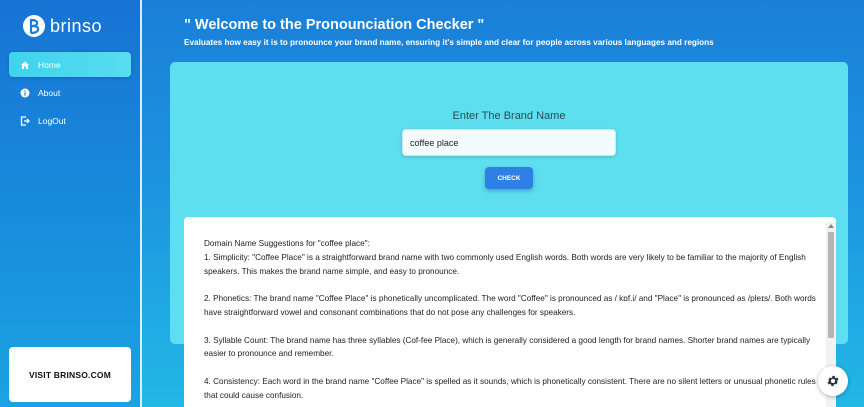  I want to click on brand-name: brinso, so click(76, 25).